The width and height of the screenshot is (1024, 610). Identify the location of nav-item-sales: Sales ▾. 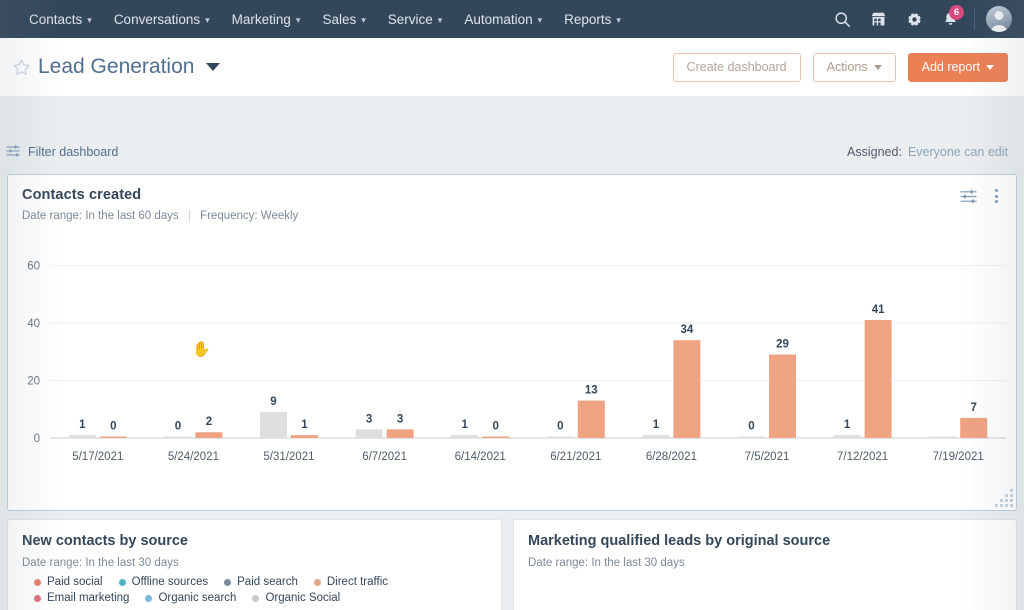
(343, 19).